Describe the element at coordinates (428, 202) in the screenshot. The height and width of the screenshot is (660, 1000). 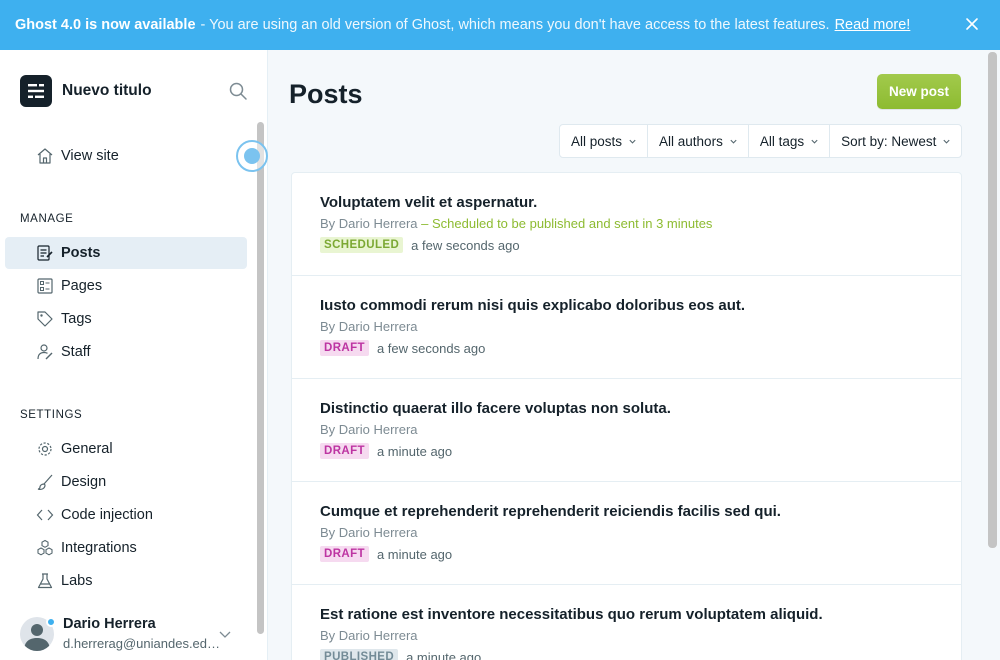
I see `post-title: Voluptatem velit et aspernatur.` at that location.